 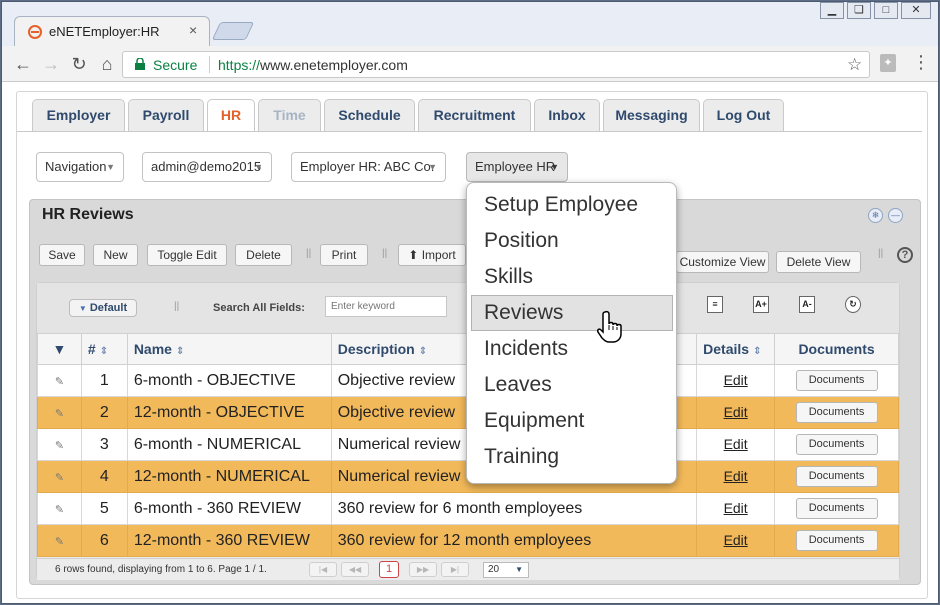 I want to click on print-button: Print, so click(x=344, y=255).